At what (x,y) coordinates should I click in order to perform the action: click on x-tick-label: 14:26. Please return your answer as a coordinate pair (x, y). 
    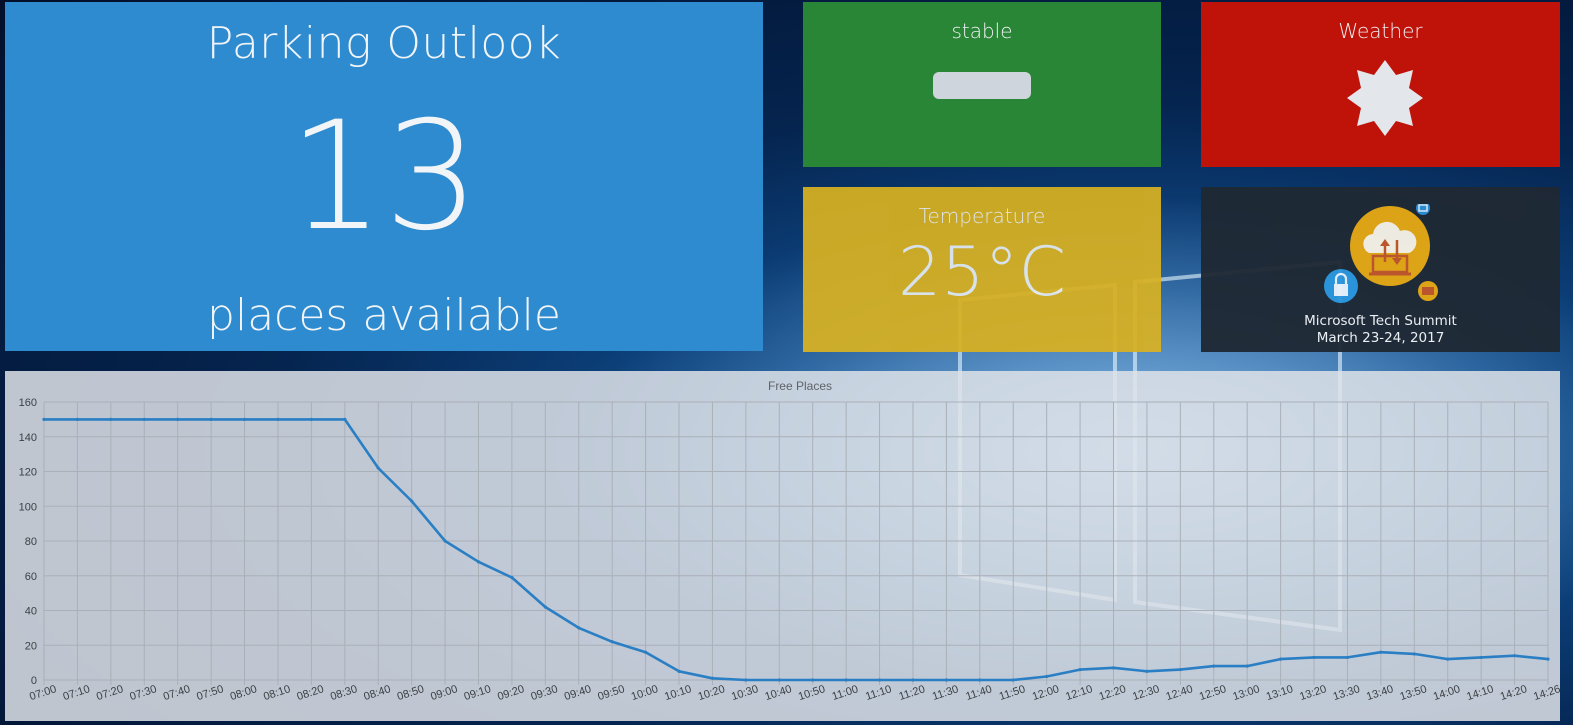
    Looking at the image, I should click on (1546, 693).